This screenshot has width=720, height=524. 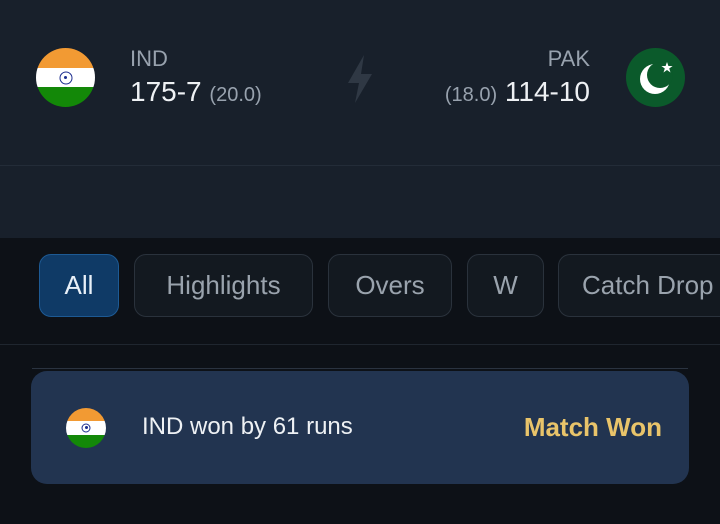 What do you see at coordinates (505, 285) in the screenshot?
I see `filter-chip-w: W` at bounding box center [505, 285].